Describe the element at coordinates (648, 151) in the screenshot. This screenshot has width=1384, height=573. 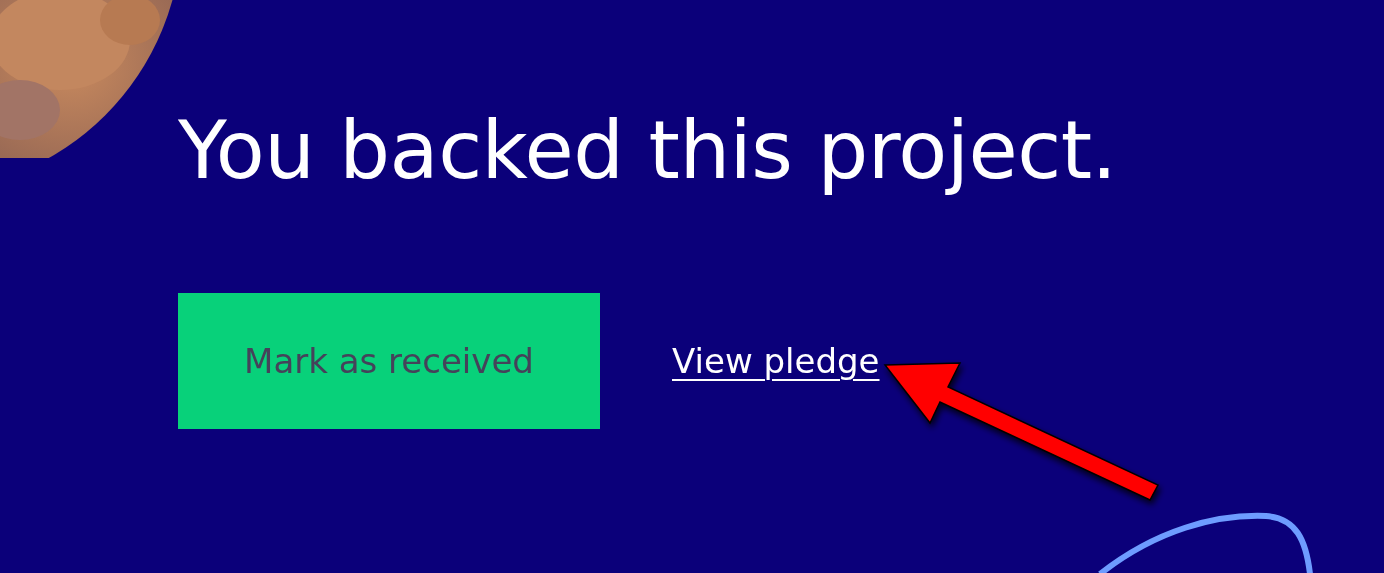
I see `page-heading: You backed this project.` at that location.